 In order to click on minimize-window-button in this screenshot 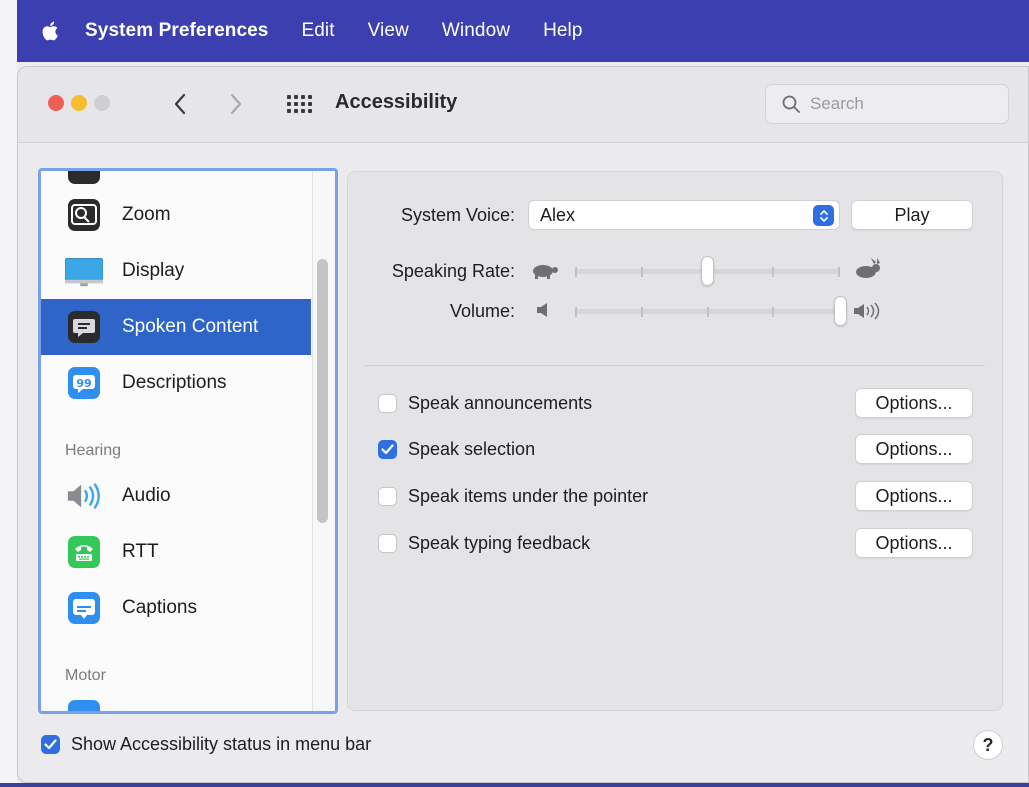, I will do `click(79, 103)`.